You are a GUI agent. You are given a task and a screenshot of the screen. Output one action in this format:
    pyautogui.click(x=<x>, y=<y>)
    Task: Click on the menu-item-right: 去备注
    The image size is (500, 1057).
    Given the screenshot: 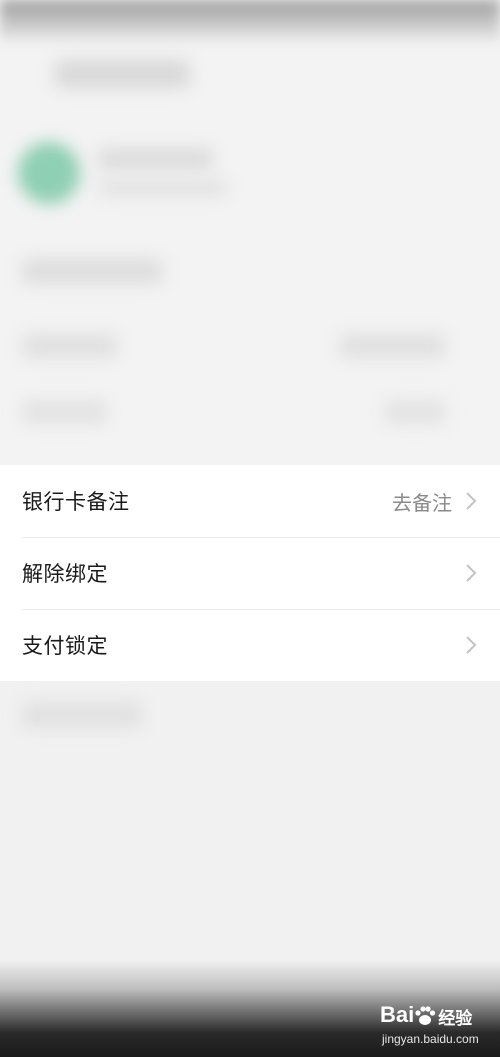 What is the action you would take?
    pyautogui.click(x=435, y=501)
    